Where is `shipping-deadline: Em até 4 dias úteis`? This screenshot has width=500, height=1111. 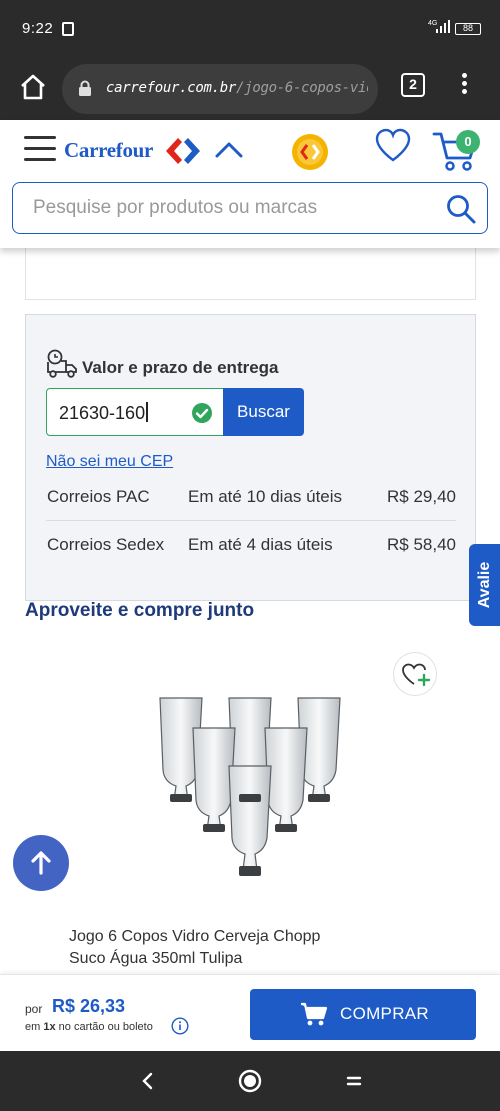 shipping-deadline: Em até 4 dias úteis is located at coordinates (260, 544).